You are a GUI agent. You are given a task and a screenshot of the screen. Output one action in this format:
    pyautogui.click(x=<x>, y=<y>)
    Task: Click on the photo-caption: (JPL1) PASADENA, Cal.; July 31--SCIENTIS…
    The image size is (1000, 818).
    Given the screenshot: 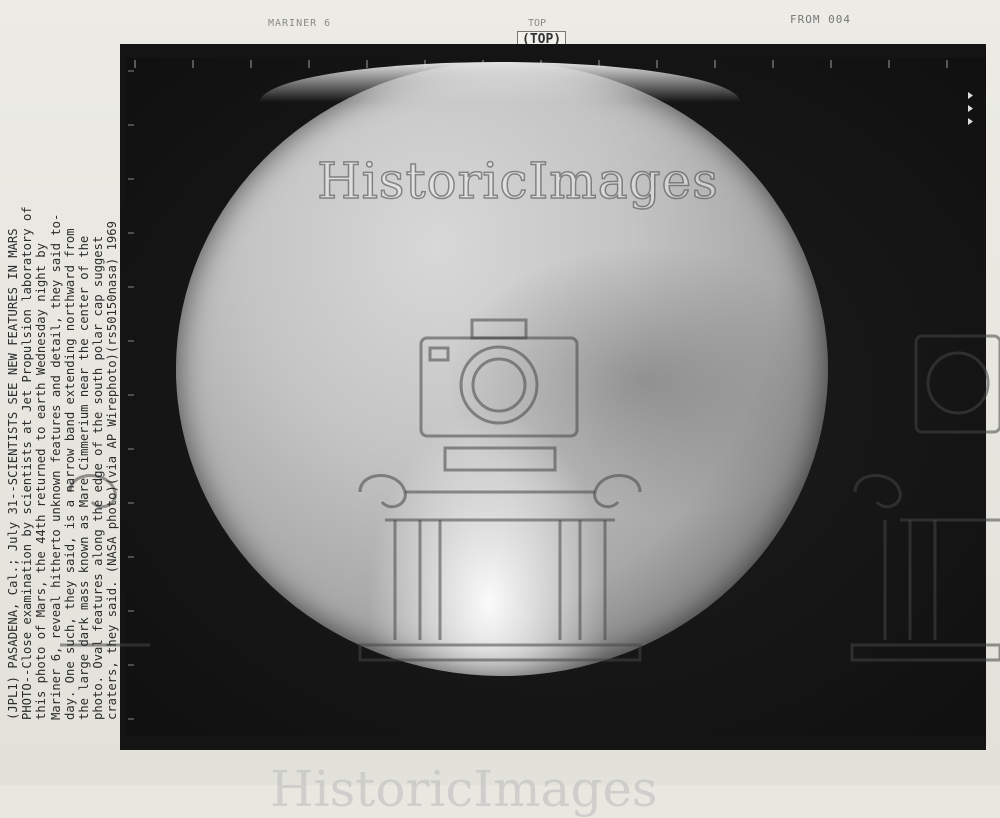 What is the action you would take?
    pyautogui.click(x=63, y=390)
    